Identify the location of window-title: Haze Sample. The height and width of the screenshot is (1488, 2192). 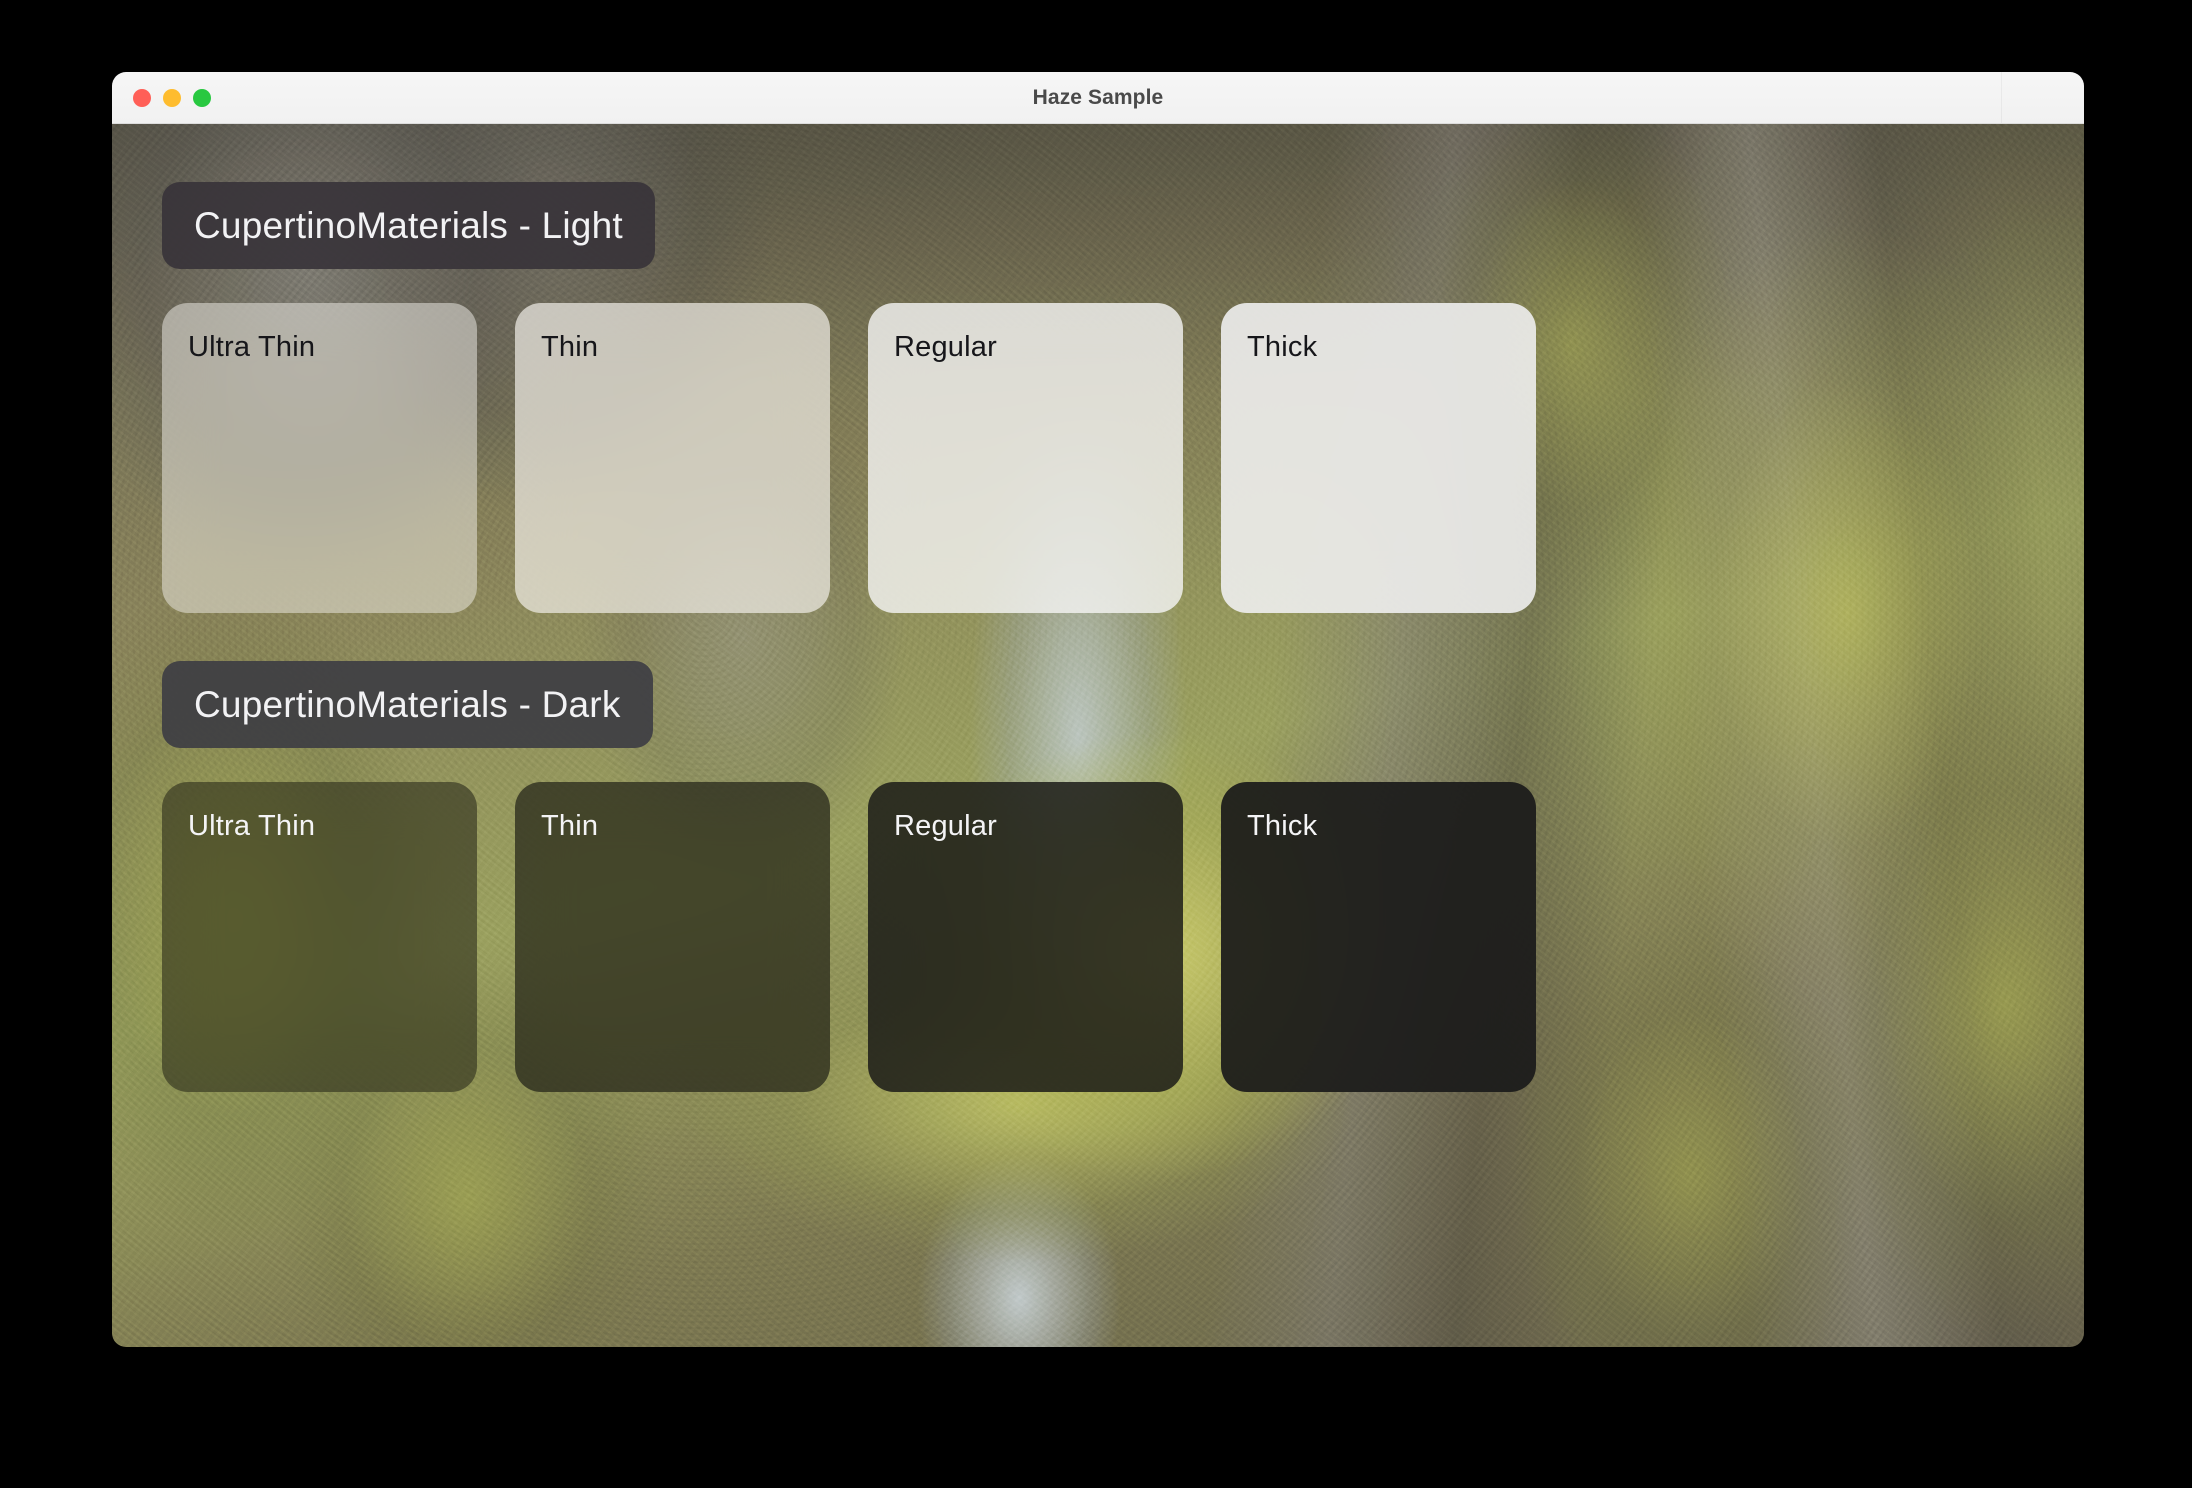
(1098, 97).